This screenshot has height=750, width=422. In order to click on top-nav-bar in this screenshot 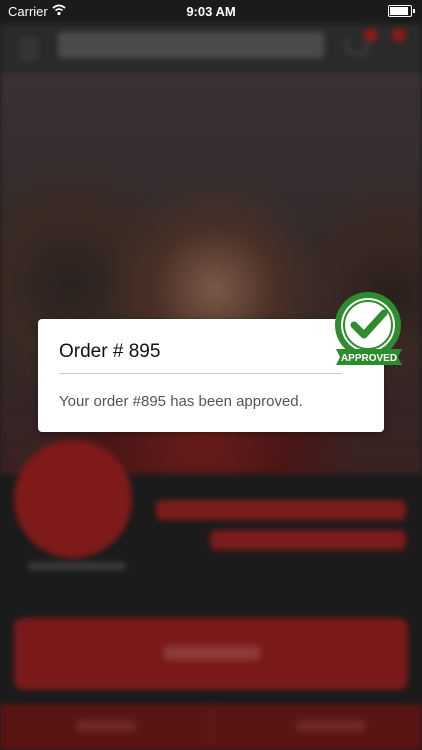, I will do `click(211, 49)`.